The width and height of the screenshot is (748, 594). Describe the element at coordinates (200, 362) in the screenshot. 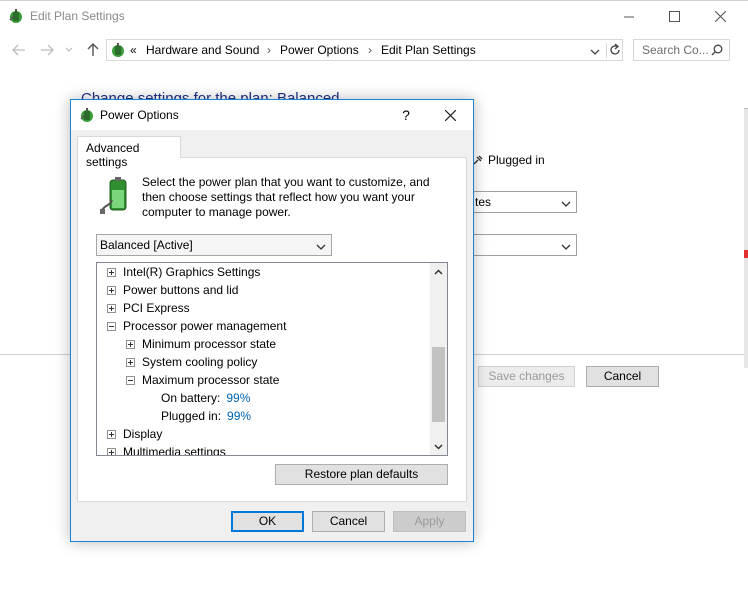

I see `tree-item-label: System cooling policy` at that location.